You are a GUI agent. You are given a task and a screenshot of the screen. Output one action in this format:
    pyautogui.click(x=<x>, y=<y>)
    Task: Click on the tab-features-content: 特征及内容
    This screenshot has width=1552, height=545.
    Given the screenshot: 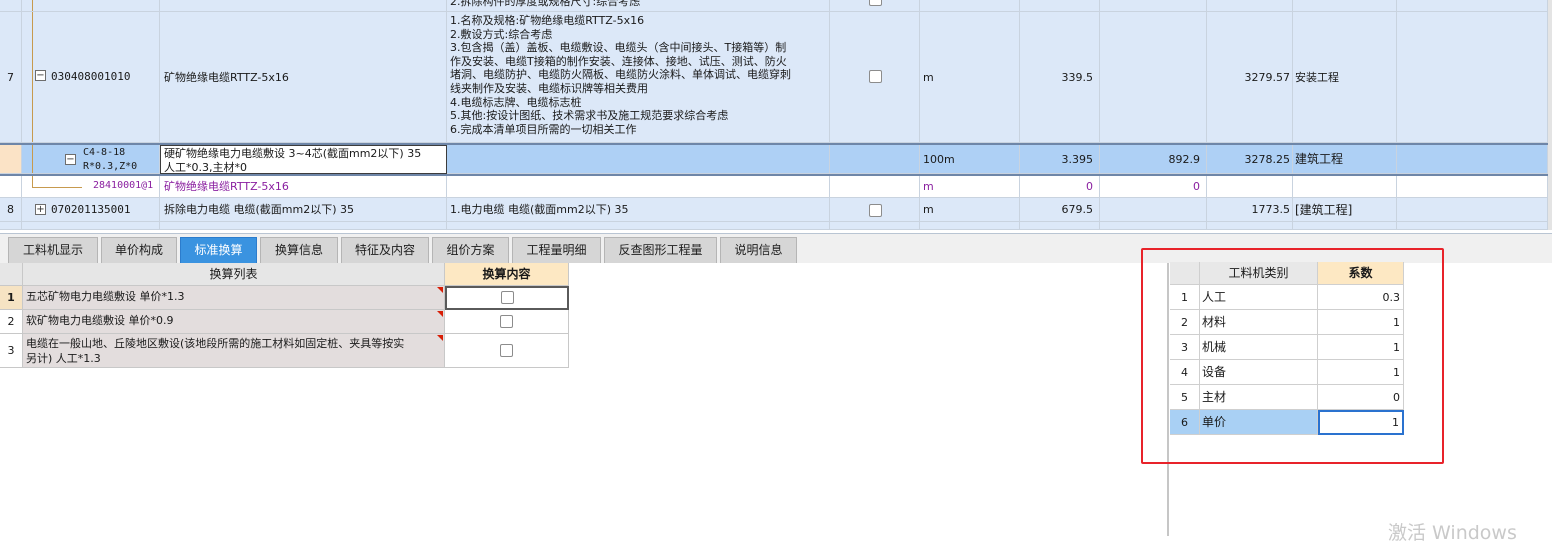 What is the action you would take?
    pyautogui.click(x=385, y=250)
    